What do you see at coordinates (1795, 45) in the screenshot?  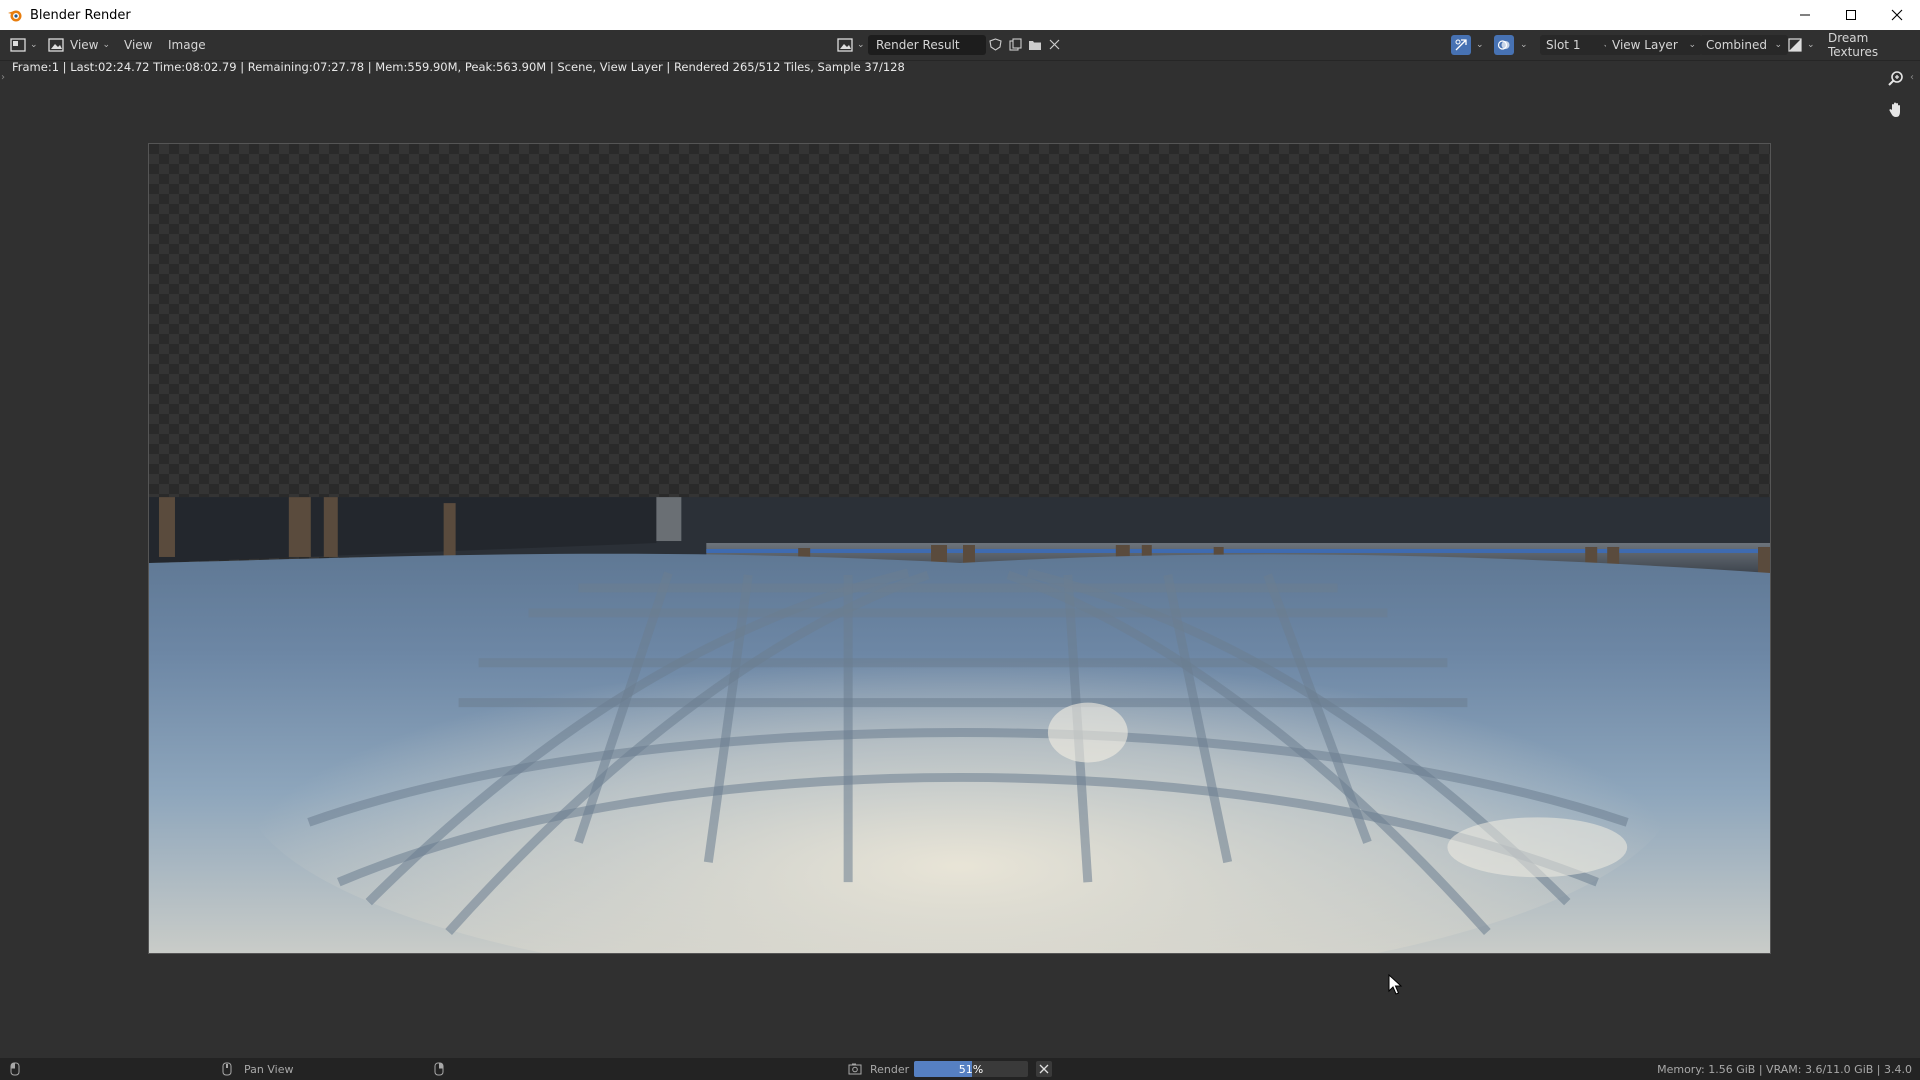 I see `display-channels-icon` at bounding box center [1795, 45].